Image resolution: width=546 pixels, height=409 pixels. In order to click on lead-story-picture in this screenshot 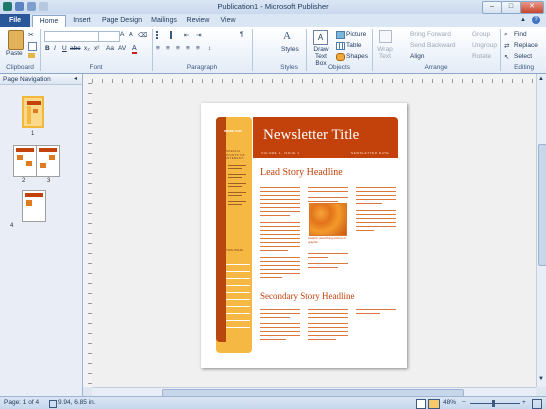, I will do `click(328, 219)`.